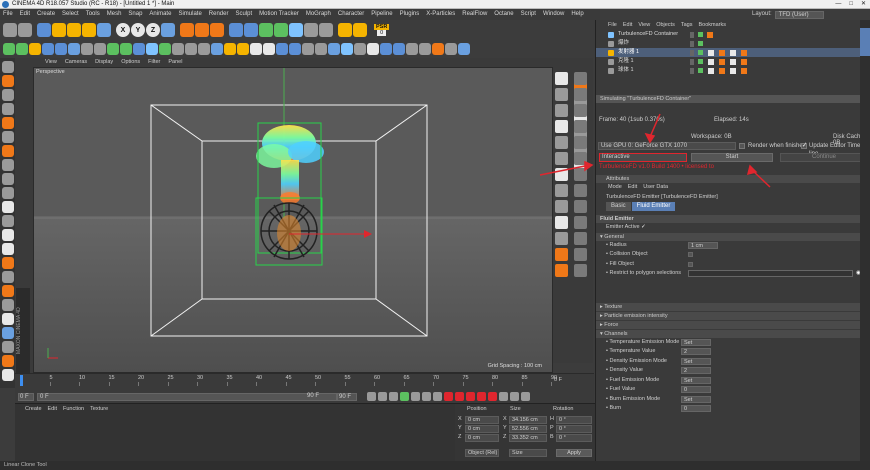 The height and width of the screenshot is (470, 870). Describe the element at coordinates (51, 62) in the screenshot. I see `viewport-menu-view: View` at that location.